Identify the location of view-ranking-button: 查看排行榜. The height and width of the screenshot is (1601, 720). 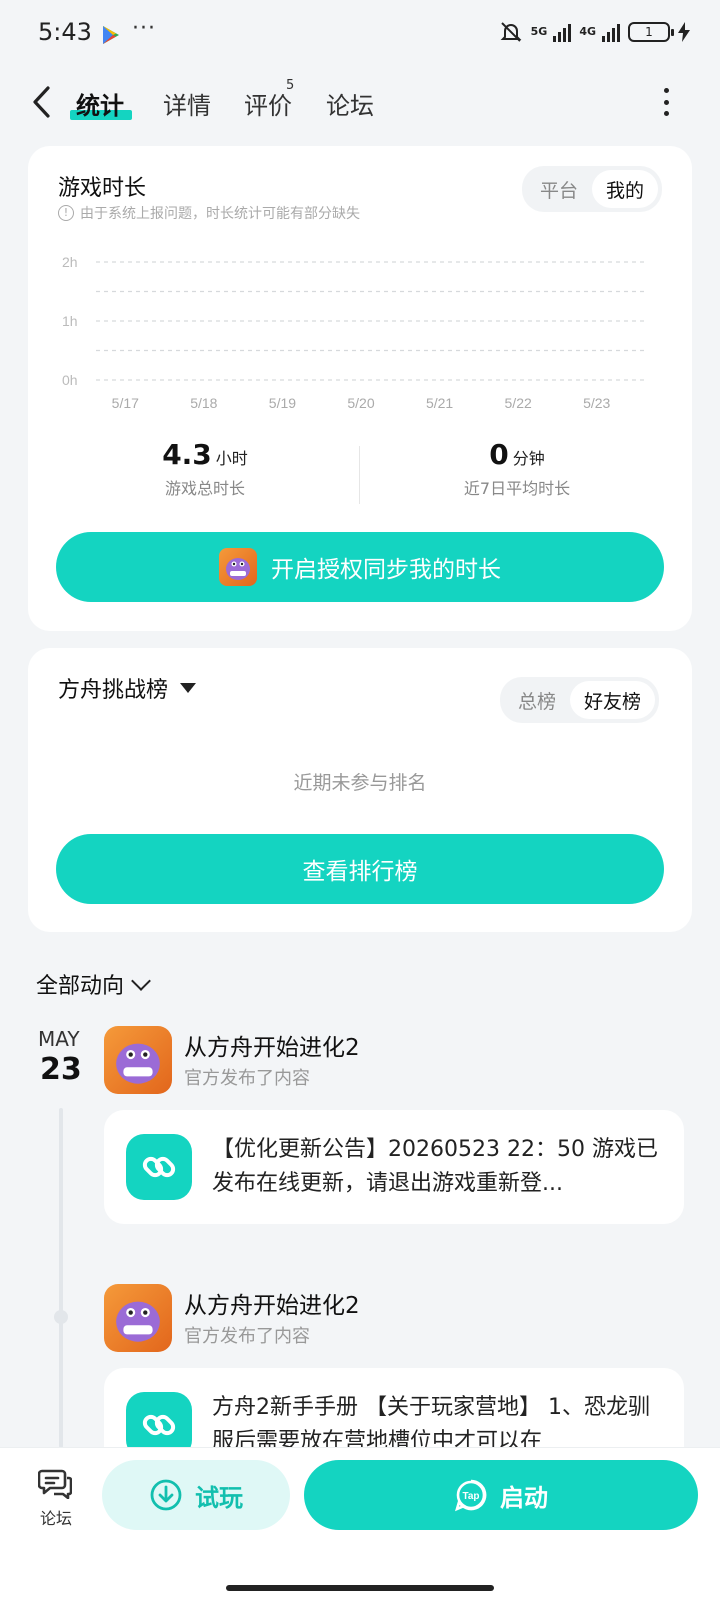
(360, 869).